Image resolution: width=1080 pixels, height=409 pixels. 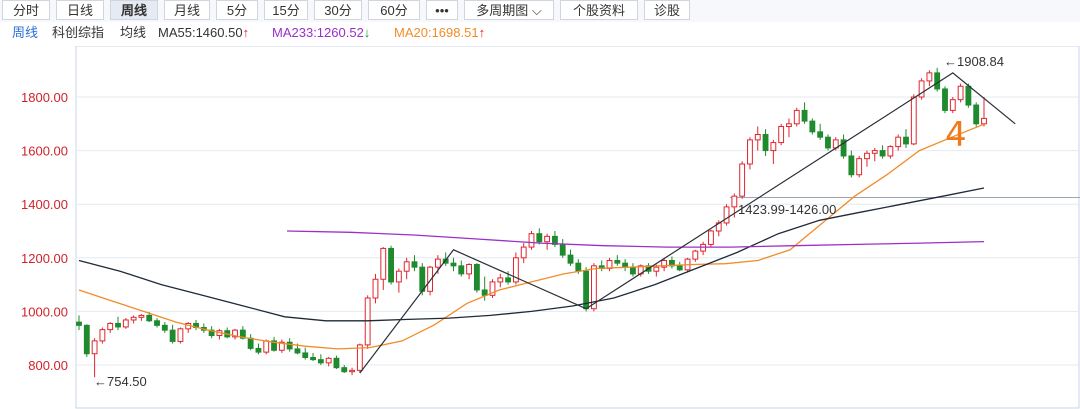 I want to click on high-price-label: ←1908.84, so click(x=974, y=61).